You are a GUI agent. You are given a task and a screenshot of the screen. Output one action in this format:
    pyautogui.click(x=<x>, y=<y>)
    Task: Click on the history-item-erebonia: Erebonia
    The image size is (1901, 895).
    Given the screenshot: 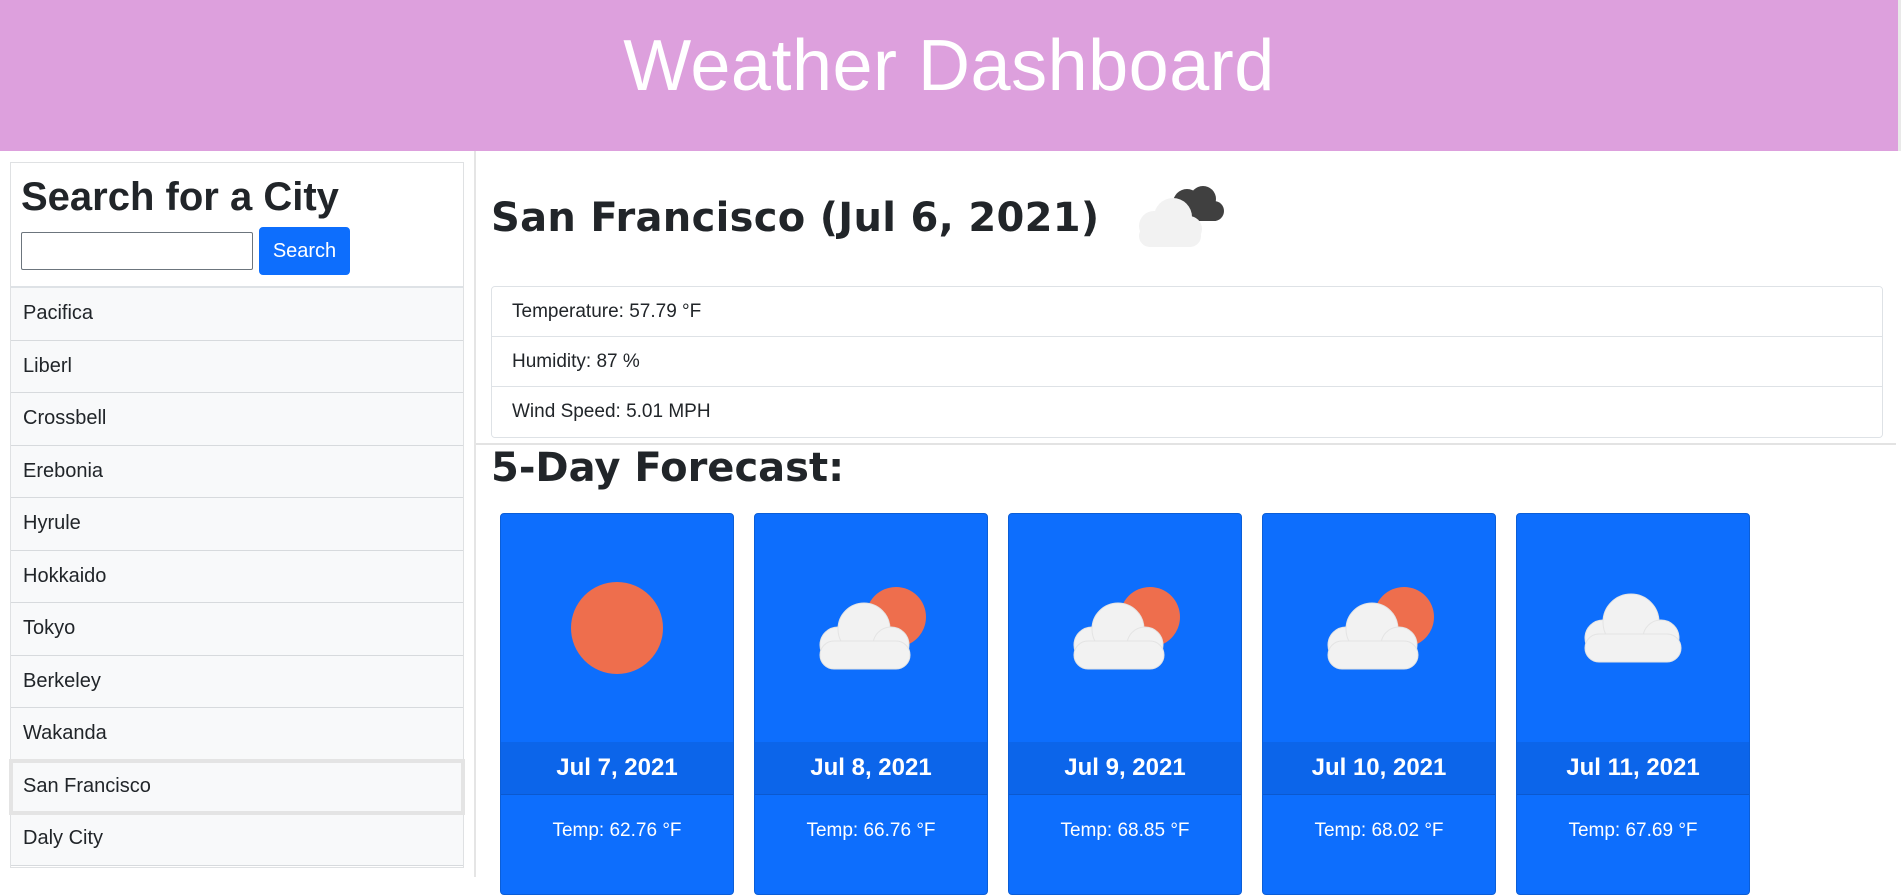 What is the action you would take?
    pyautogui.click(x=237, y=471)
    